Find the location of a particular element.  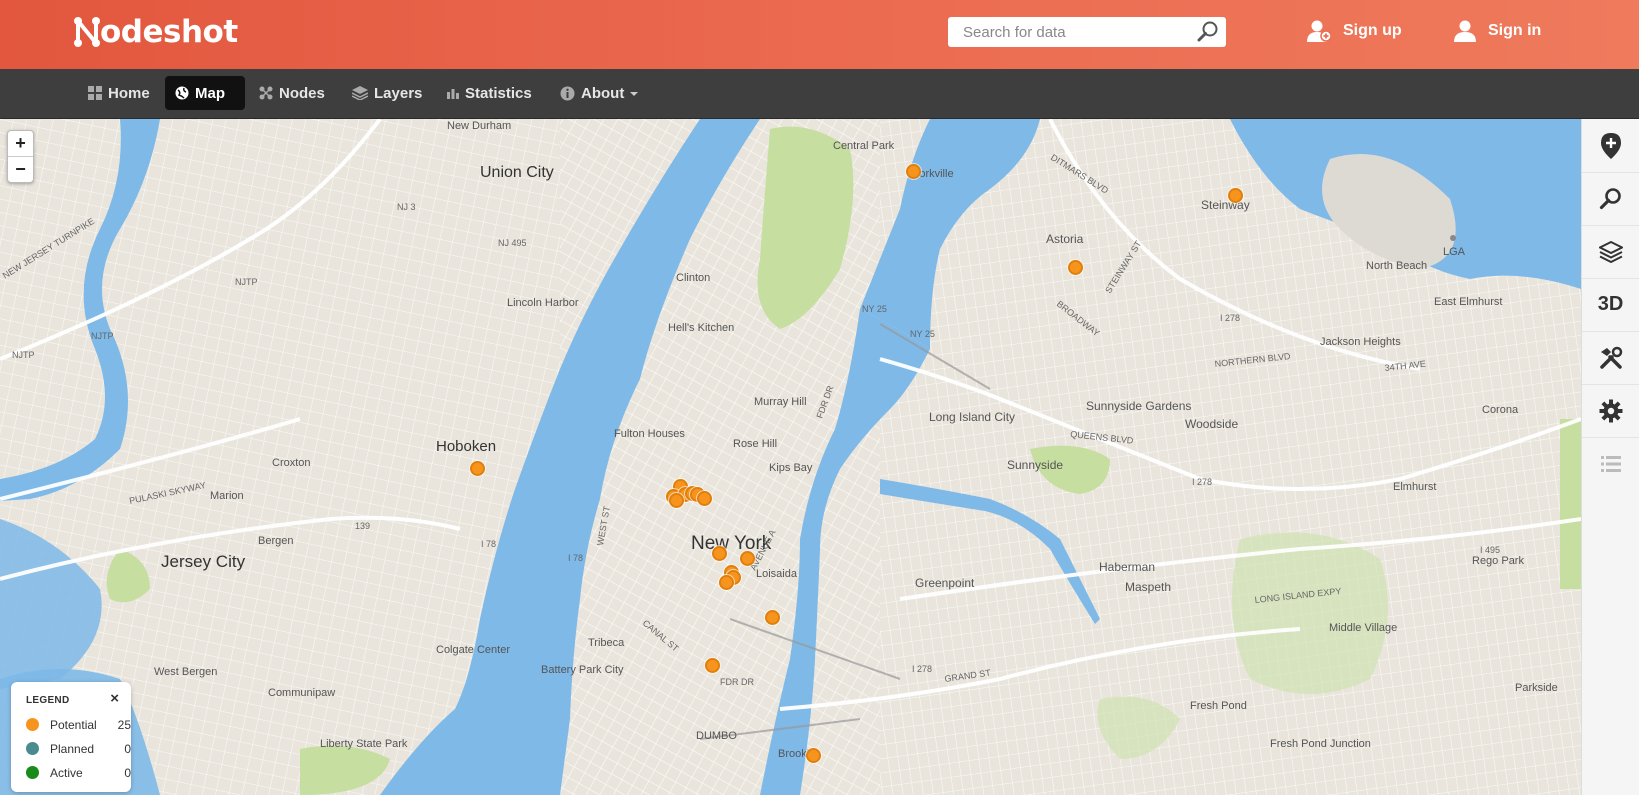

bar-chart-icon is located at coordinates (453, 94).